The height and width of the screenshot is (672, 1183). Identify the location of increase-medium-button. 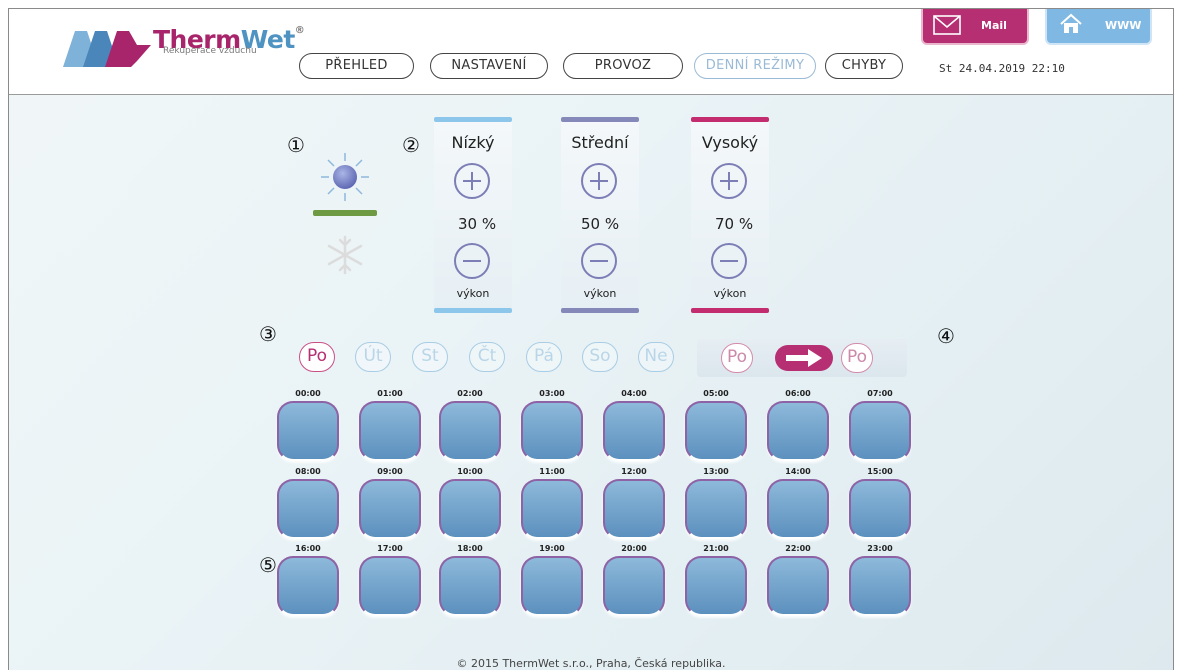
(599, 181).